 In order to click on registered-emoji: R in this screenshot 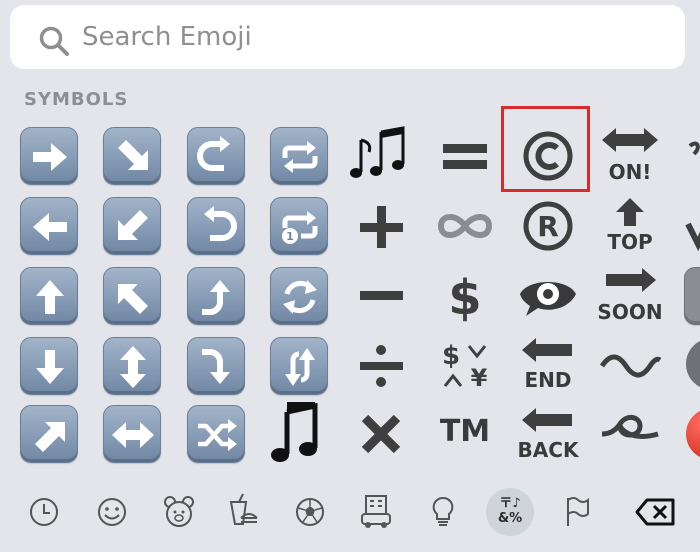, I will do `click(548, 224)`.